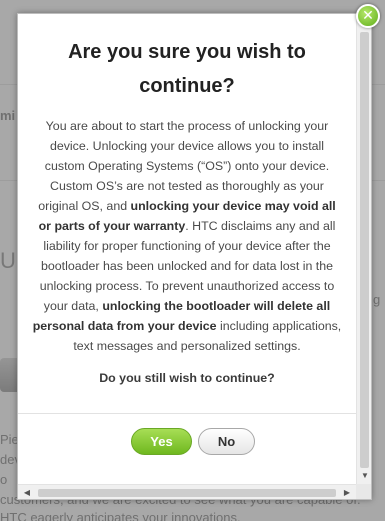 This screenshot has height=521, width=385. What do you see at coordinates (363, 491) in the screenshot?
I see `scrollbar-corner` at bounding box center [363, 491].